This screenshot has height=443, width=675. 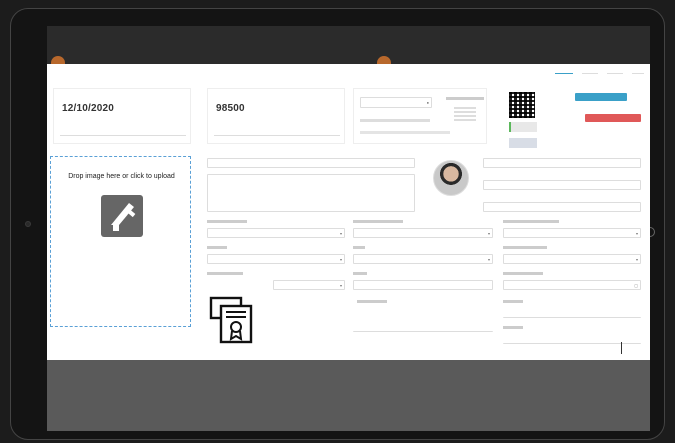 What do you see at coordinates (513, 301) in the screenshot?
I see `supplier-label` at bounding box center [513, 301].